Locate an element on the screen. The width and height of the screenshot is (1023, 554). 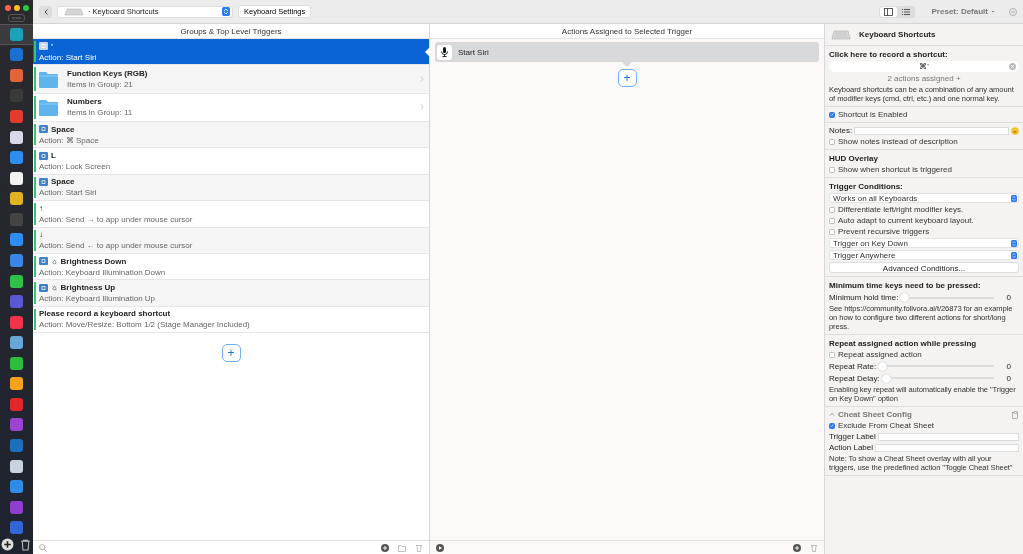
columns-view-button is located at coordinates (888, 11).